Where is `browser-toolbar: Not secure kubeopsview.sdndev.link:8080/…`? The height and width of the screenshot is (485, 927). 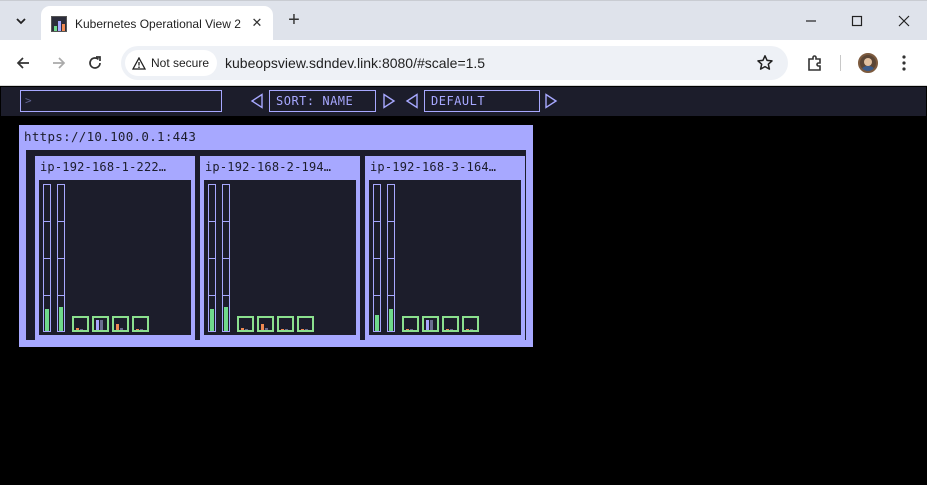 browser-toolbar: Not secure kubeopsview.sdndev.link:8080/… is located at coordinates (463, 63).